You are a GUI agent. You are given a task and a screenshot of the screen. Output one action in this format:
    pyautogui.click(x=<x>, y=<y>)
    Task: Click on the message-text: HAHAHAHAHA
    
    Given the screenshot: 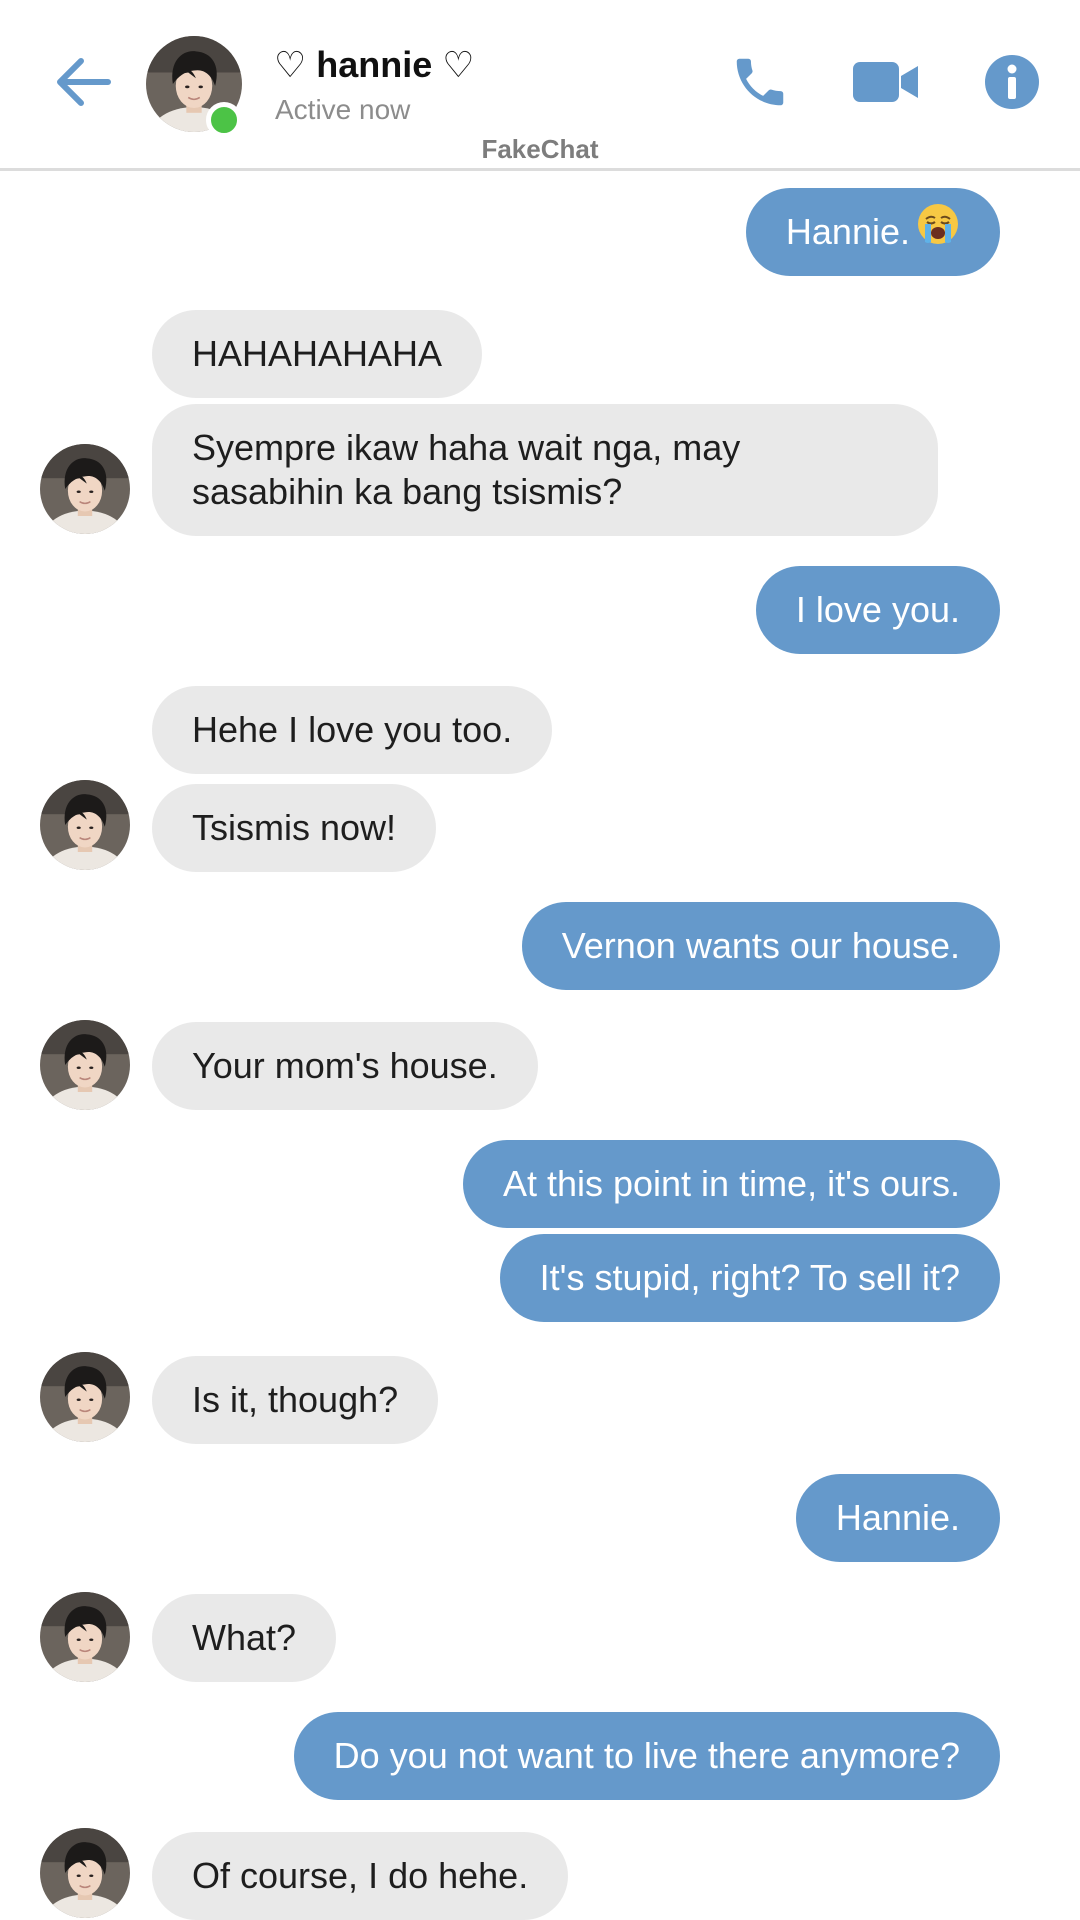 What is the action you would take?
    pyautogui.click(x=317, y=353)
    